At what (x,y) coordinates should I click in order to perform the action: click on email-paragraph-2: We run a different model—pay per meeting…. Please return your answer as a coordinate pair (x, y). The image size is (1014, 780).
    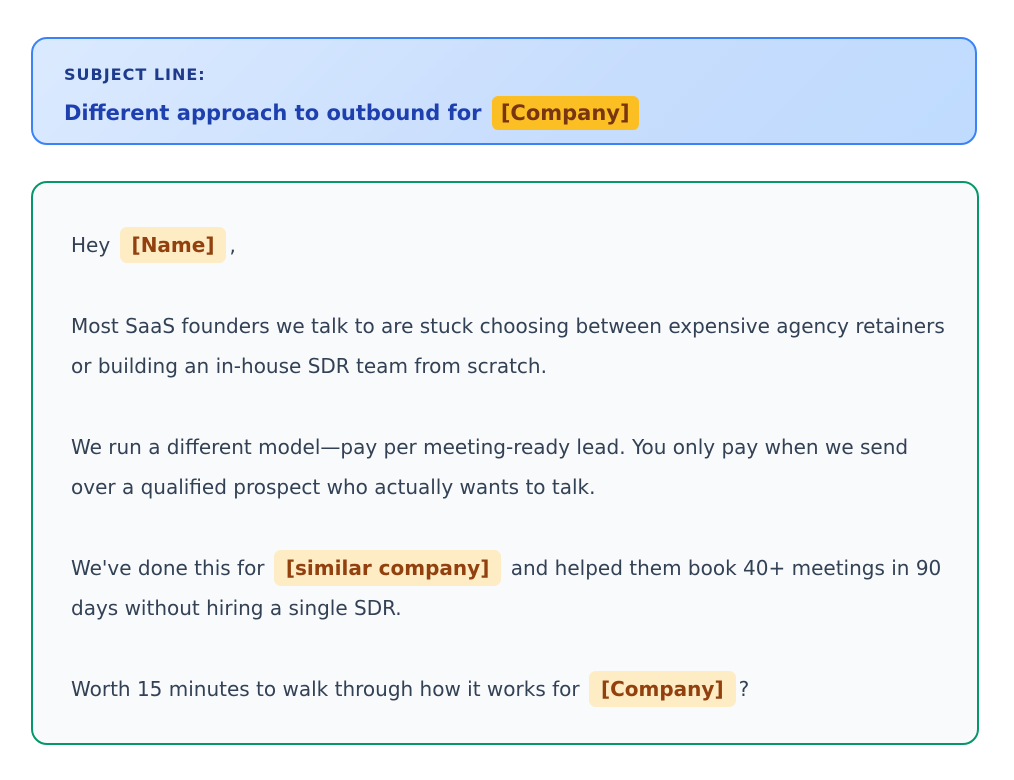
    Looking at the image, I should click on (505, 467).